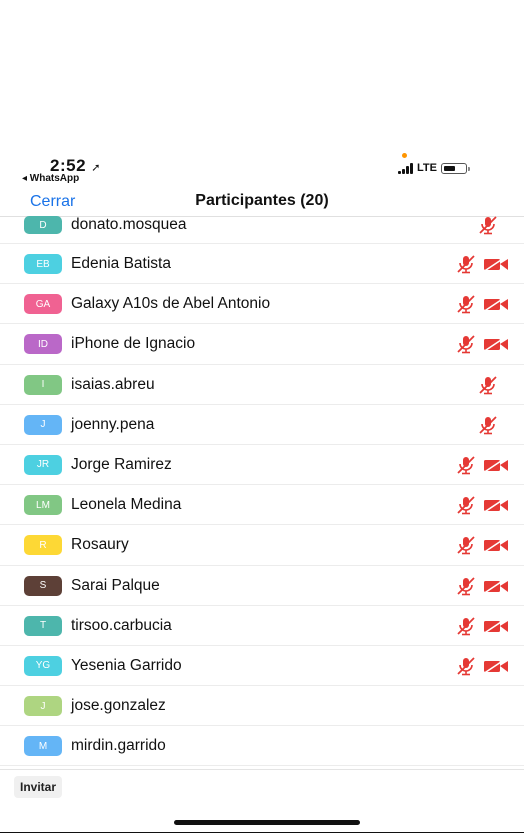 The height and width of the screenshot is (834, 524). What do you see at coordinates (262, 746) in the screenshot?
I see `participant-row: Mmirdin.garrido` at bounding box center [262, 746].